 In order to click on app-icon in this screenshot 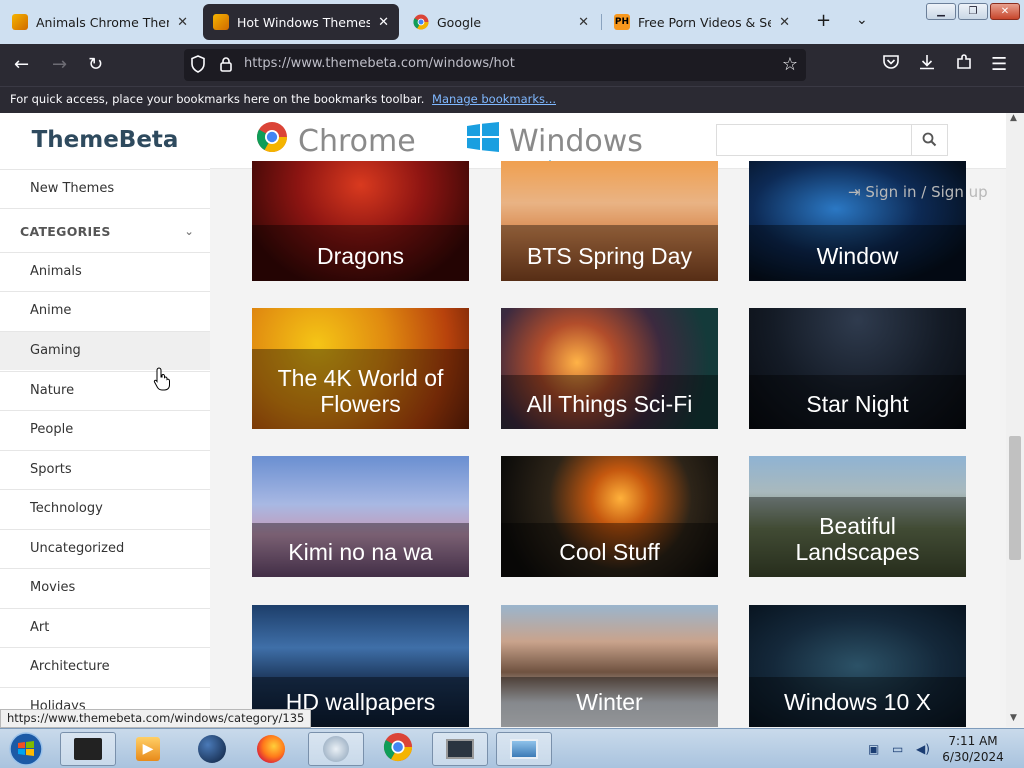, I will do `click(336, 749)`.